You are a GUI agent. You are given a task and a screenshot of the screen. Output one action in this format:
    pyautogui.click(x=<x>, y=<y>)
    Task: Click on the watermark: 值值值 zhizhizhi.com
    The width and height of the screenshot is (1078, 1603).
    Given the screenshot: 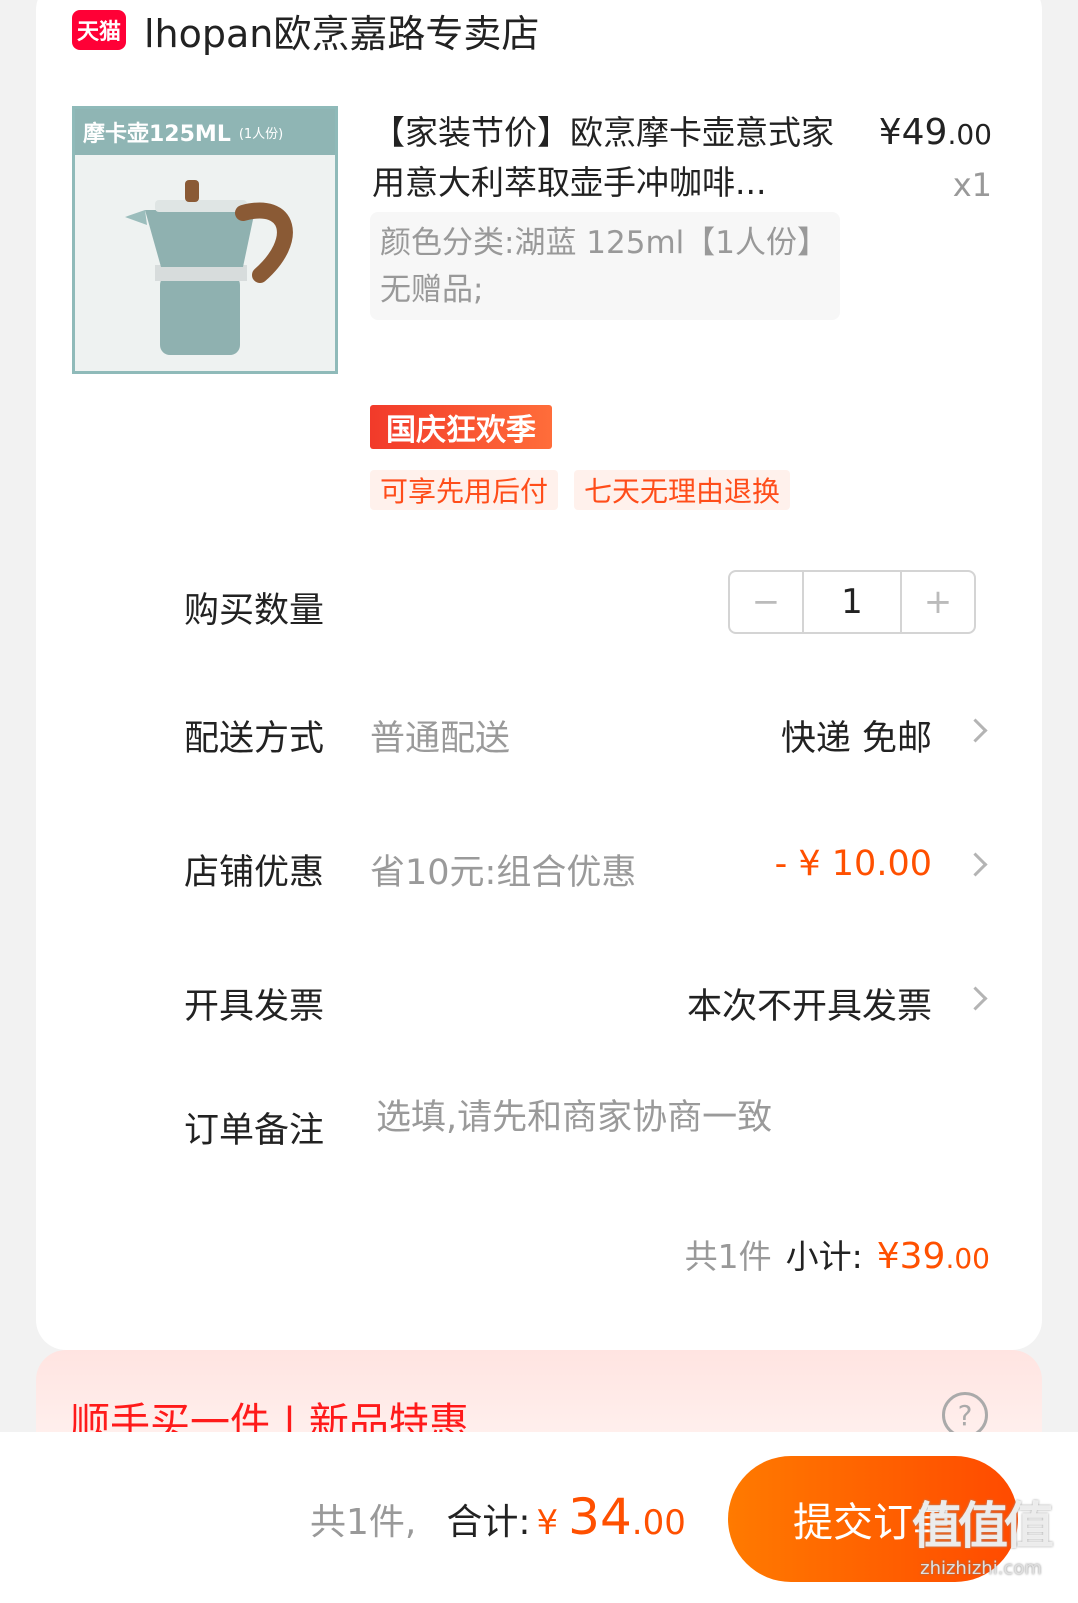 What is the action you would take?
    pyautogui.click(x=983, y=1532)
    